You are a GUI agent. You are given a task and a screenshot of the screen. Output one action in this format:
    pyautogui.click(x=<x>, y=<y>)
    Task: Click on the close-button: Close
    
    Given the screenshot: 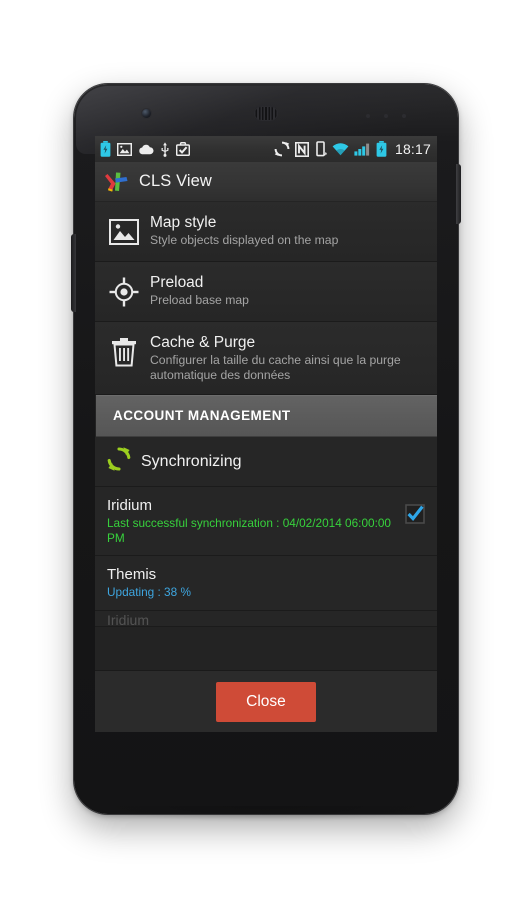 What is the action you would take?
    pyautogui.click(x=266, y=701)
    